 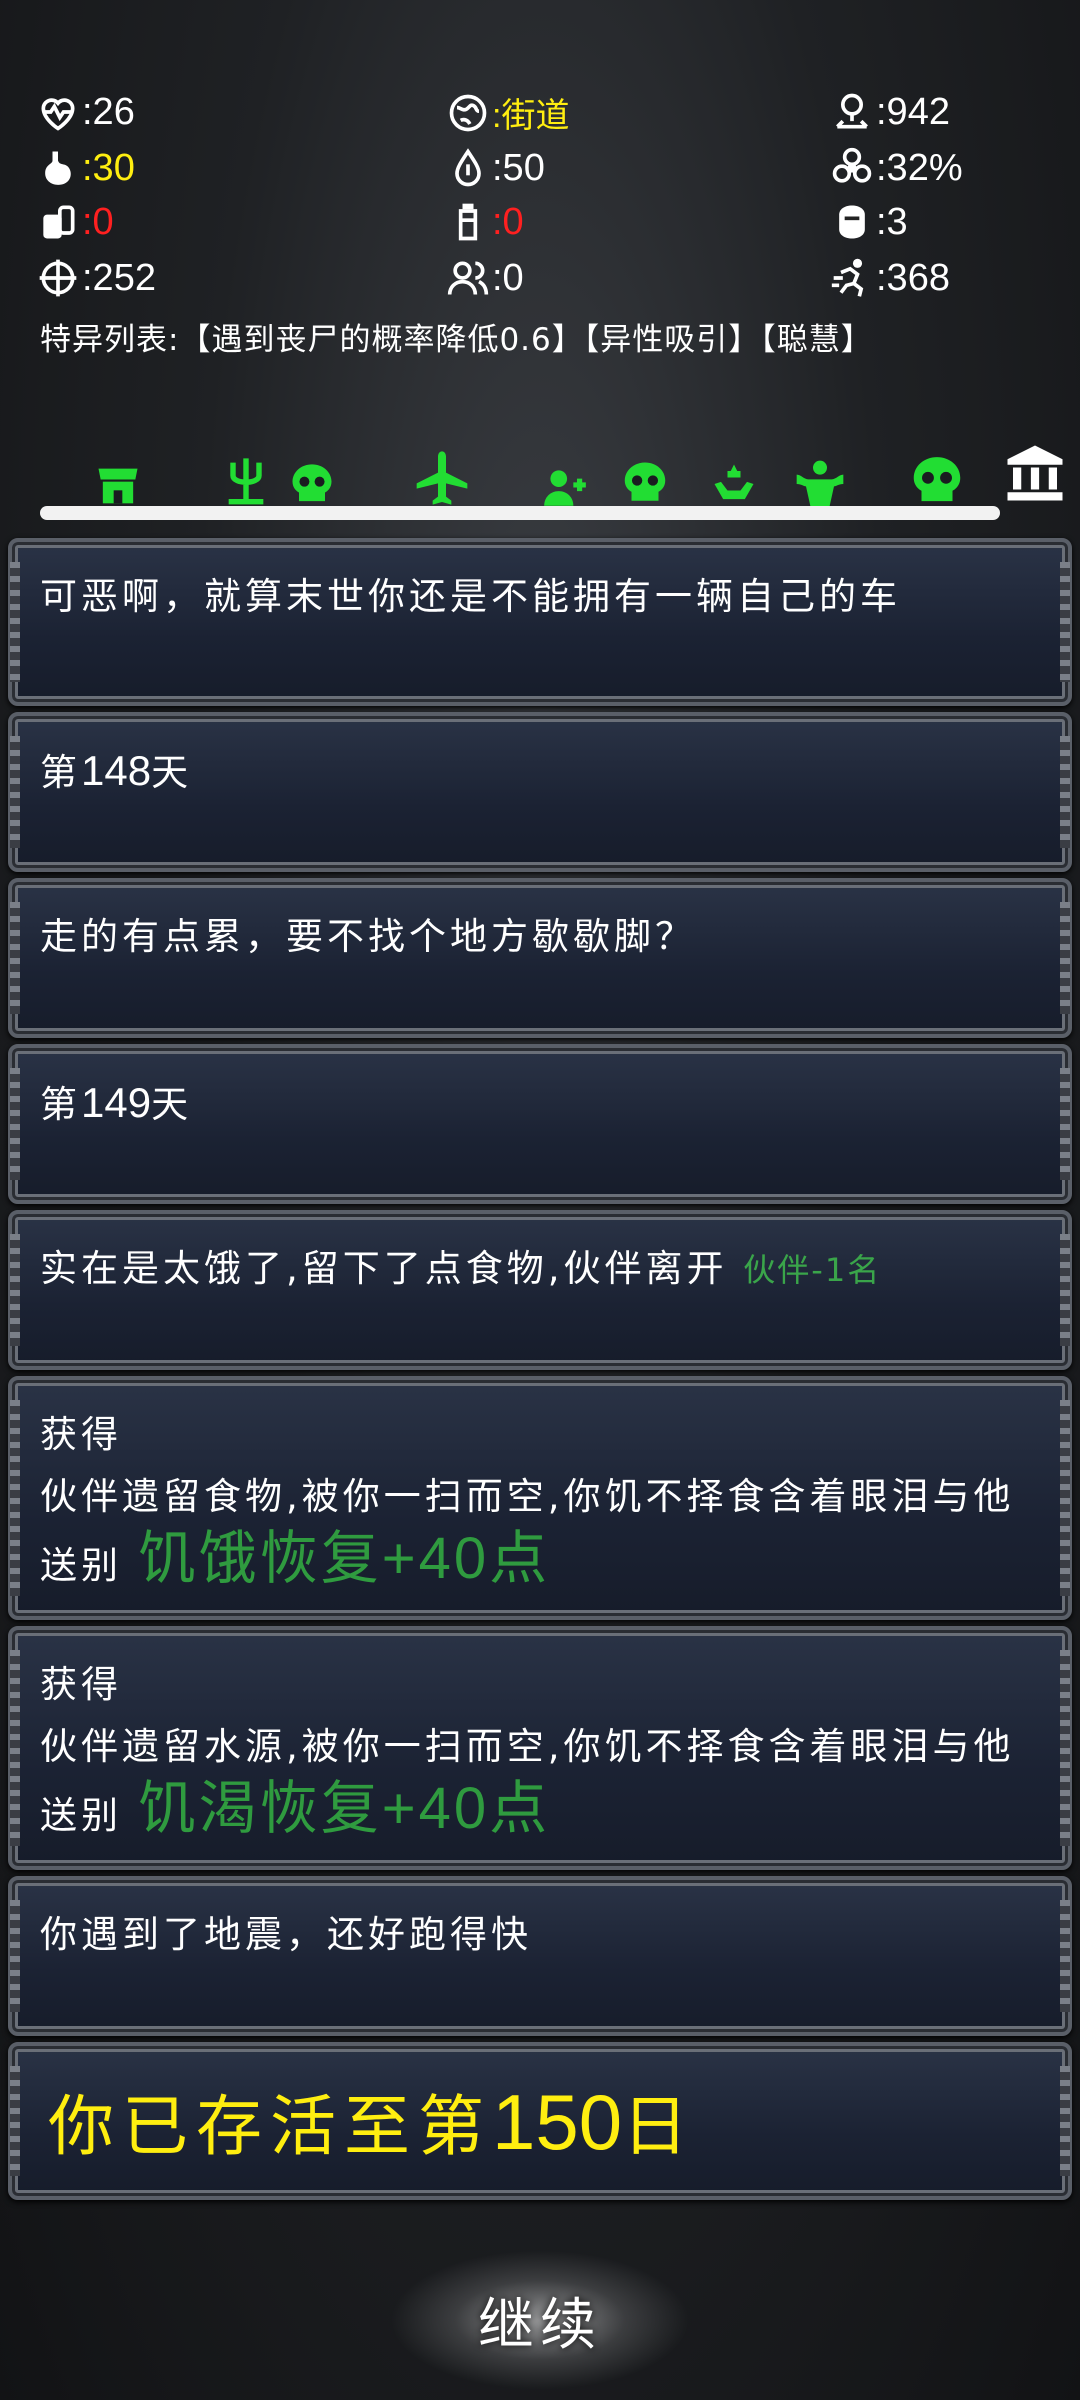 What do you see at coordinates (534, 1750) in the screenshot?
I see `reward-text: 获得 伙伴遗留水源,被你一扫而空,你饥不择食含着眼泪与他送别 饥渴恢复+40点` at bounding box center [534, 1750].